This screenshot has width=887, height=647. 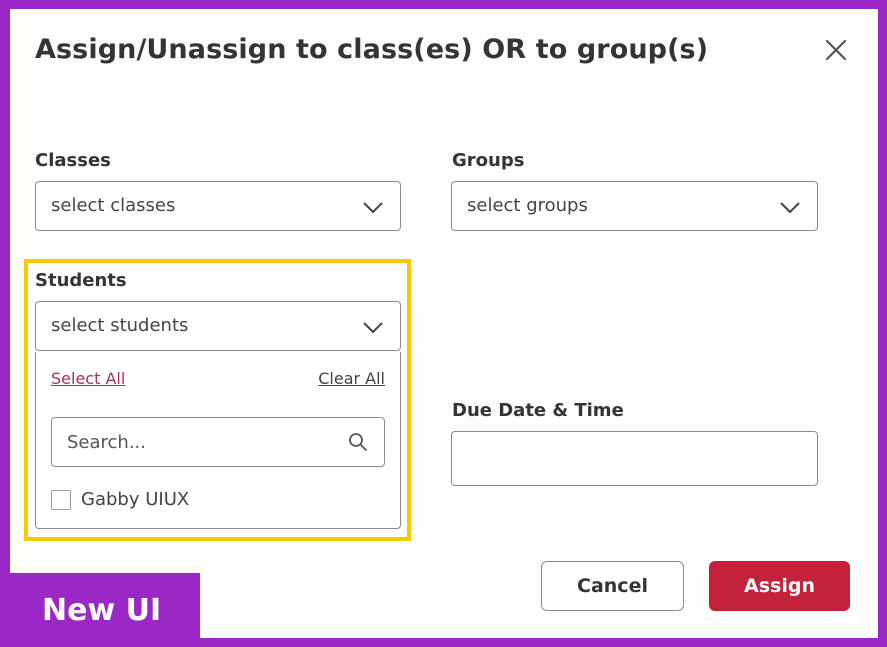 I want to click on classes-label: Classes, so click(x=73, y=160).